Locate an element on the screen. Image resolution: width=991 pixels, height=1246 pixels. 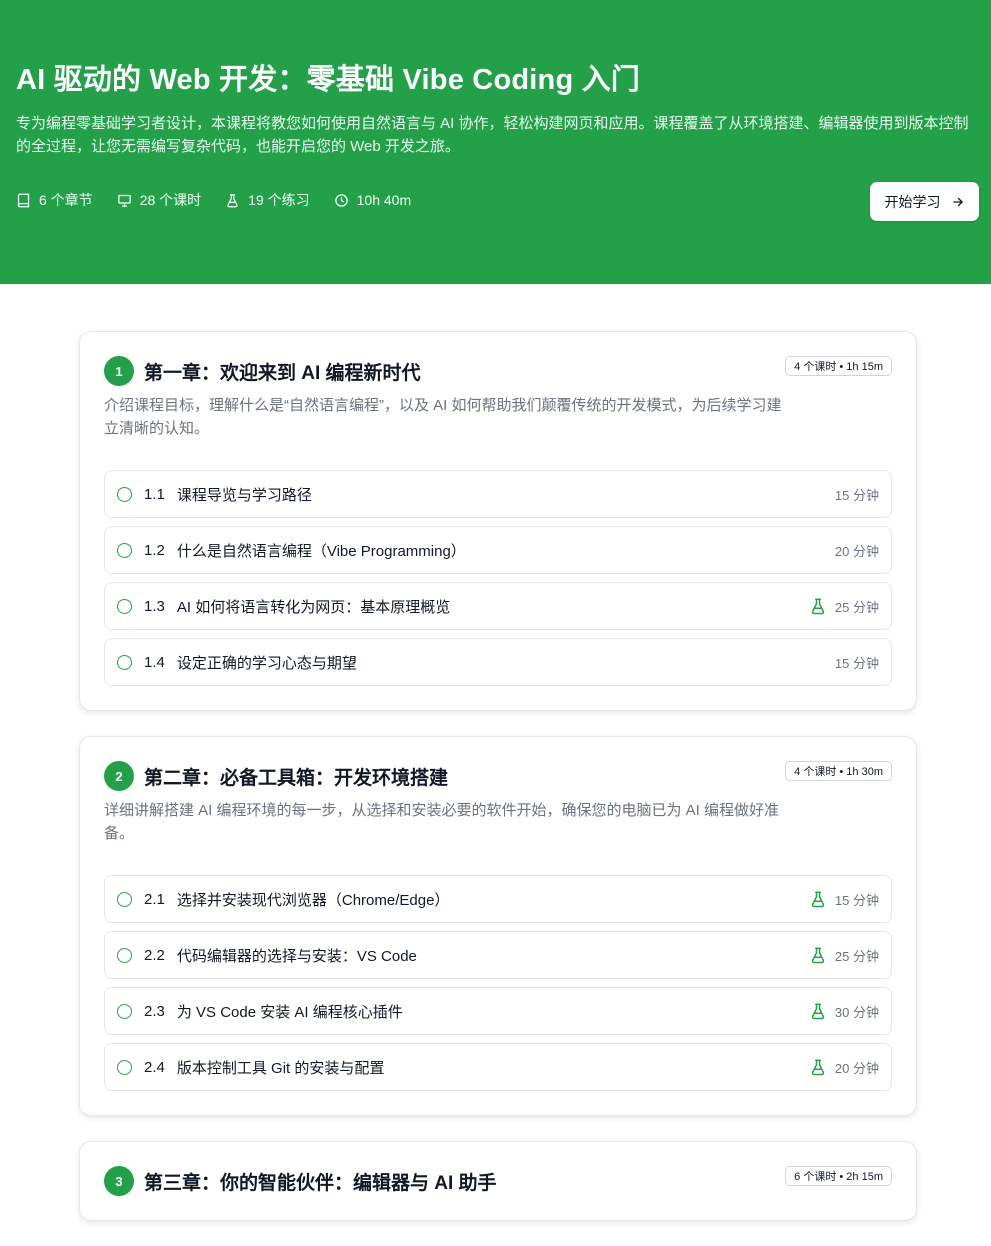
lesson-item: 1.2 什么是自然语言编程（Vibe Programming） 20 分钟 is located at coordinates (498, 550).